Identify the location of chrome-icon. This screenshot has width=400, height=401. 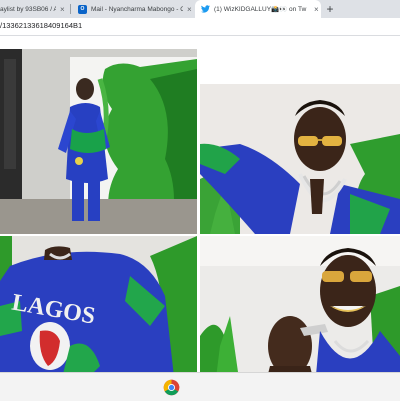
(171, 387).